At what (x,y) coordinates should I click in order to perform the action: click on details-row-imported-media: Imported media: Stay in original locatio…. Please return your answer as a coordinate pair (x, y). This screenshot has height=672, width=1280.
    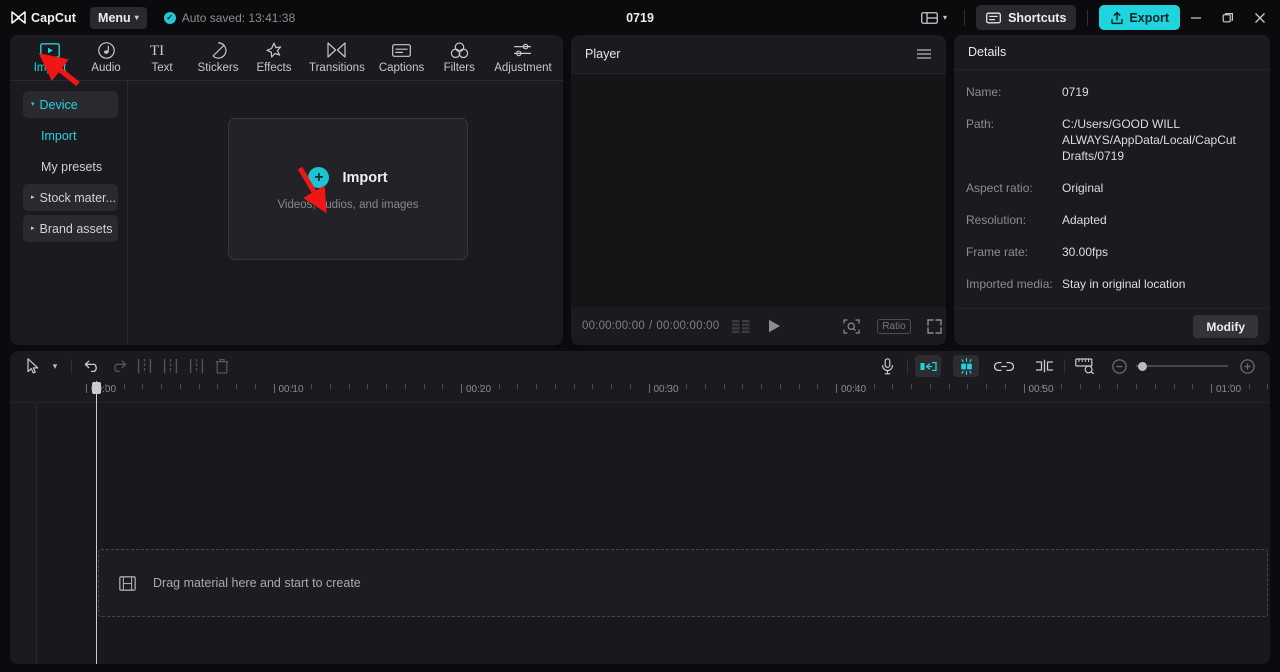
    Looking at the image, I should click on (1111, 284).